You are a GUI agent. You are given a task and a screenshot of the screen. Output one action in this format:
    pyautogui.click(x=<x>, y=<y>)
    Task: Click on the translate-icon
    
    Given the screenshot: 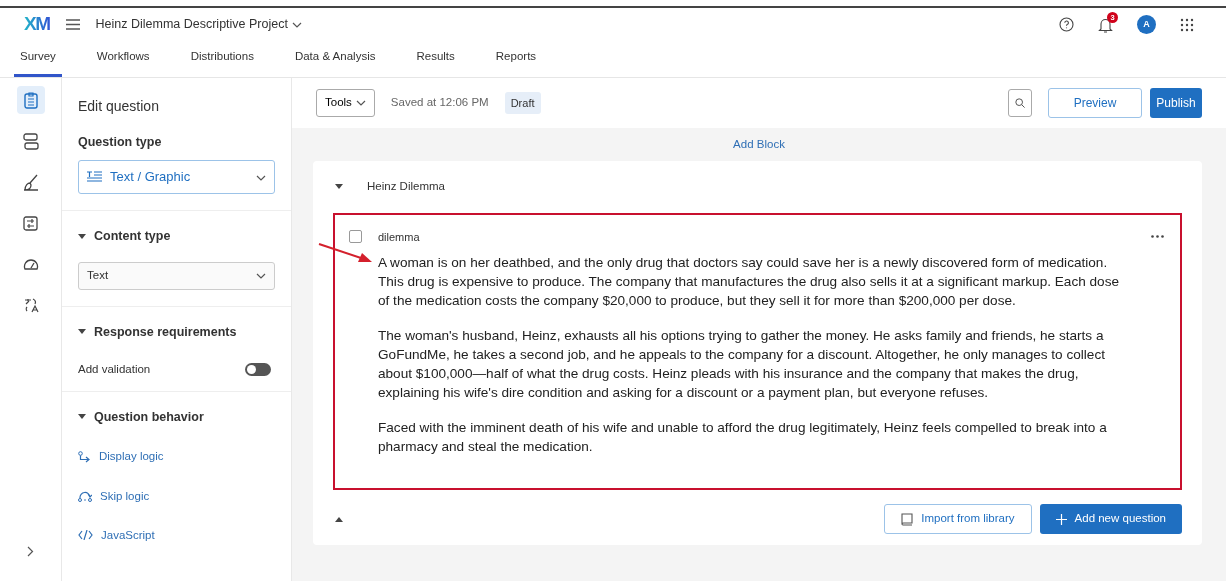 What is the action you would take?
    pyautogui.click(x=30, y=305)
    